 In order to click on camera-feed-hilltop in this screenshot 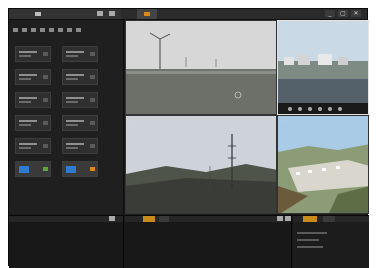, I will do `click(201, 164)`.